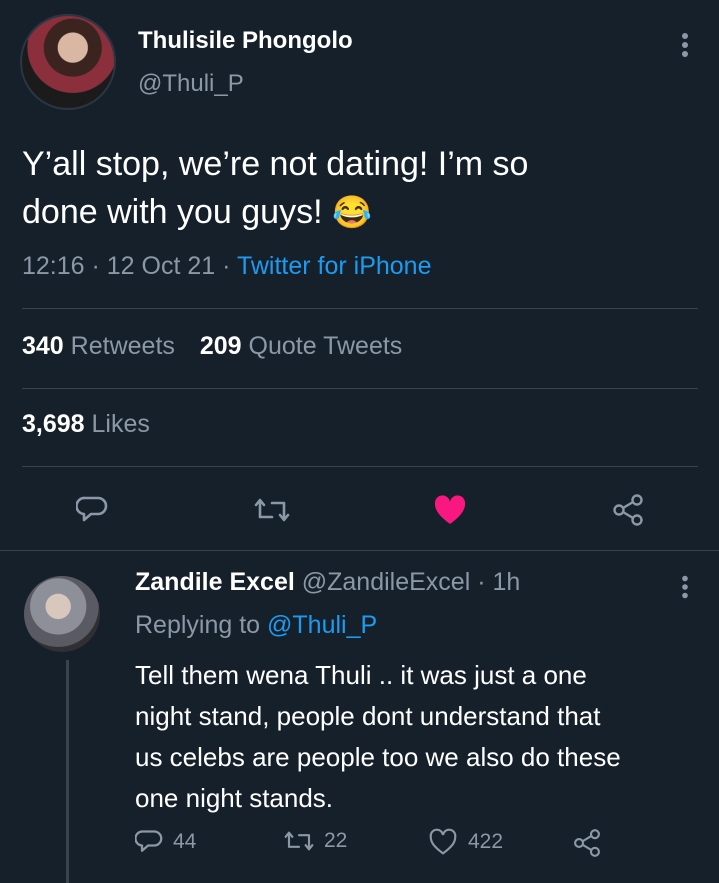 This screenshot has width=719, height=883. I want to click on tweet-text-line-2: done with you guys! 😂, so click(367, 212).